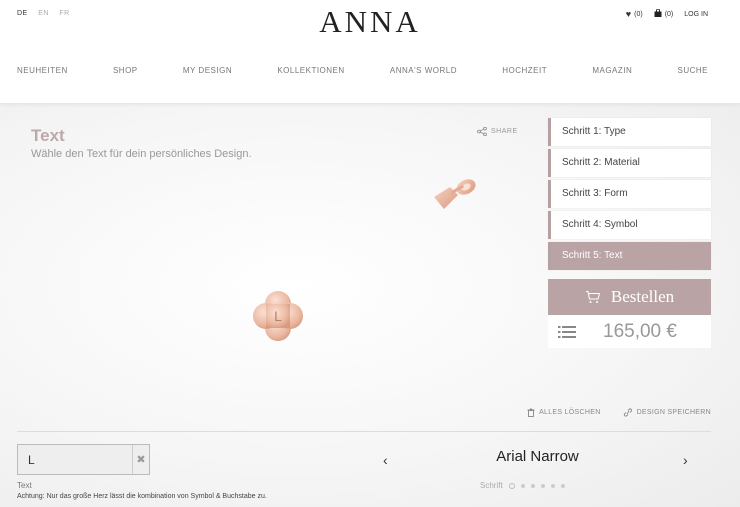 Image resolution: width=740 pixels, height=507 pixels. I want to click on save-design-button: DESIGN SPEICHERN, so click(667, 412).